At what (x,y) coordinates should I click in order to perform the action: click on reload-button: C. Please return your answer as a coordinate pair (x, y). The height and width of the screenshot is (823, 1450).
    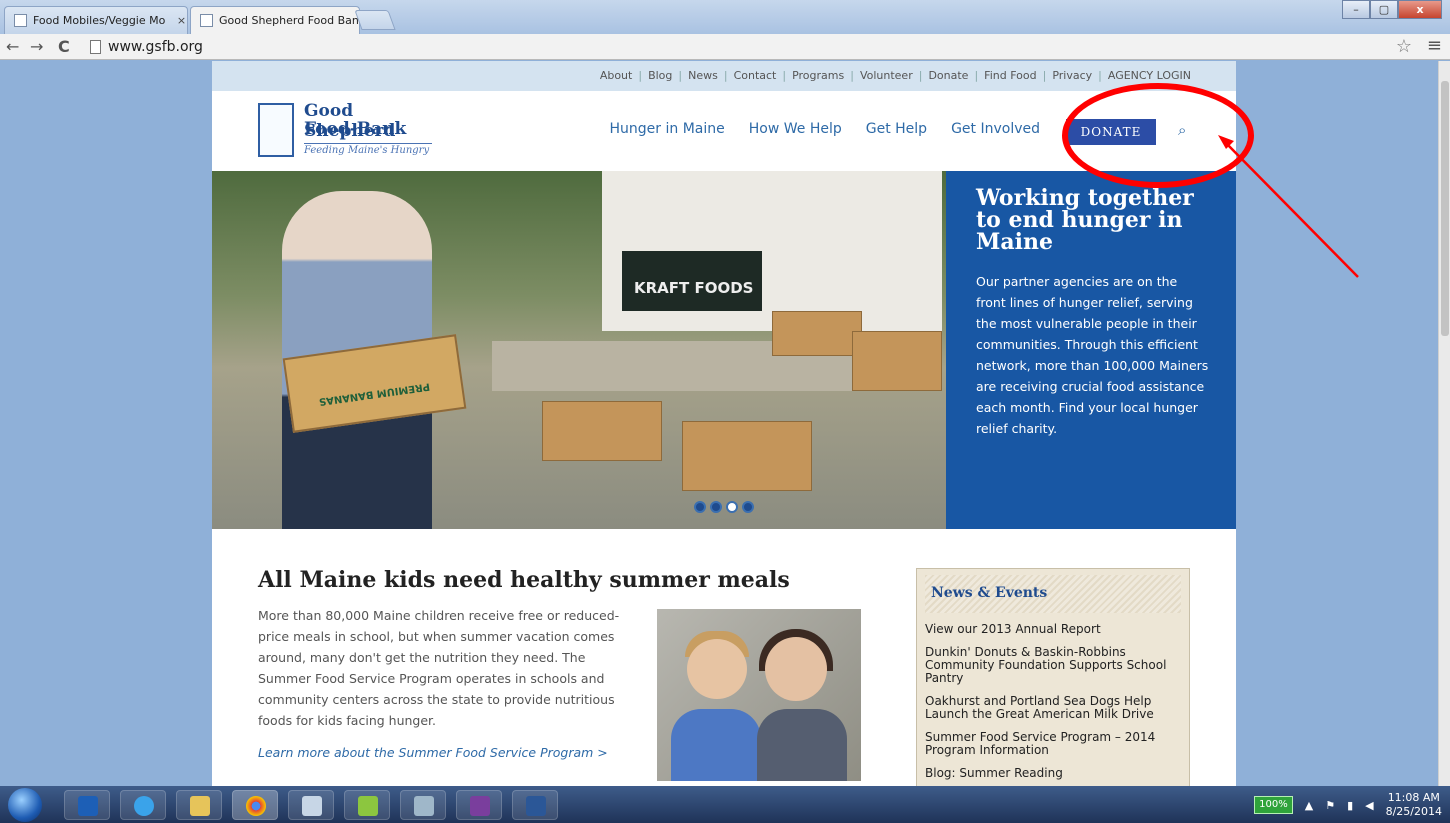
    Looking at the image, I should click on (64, 47).